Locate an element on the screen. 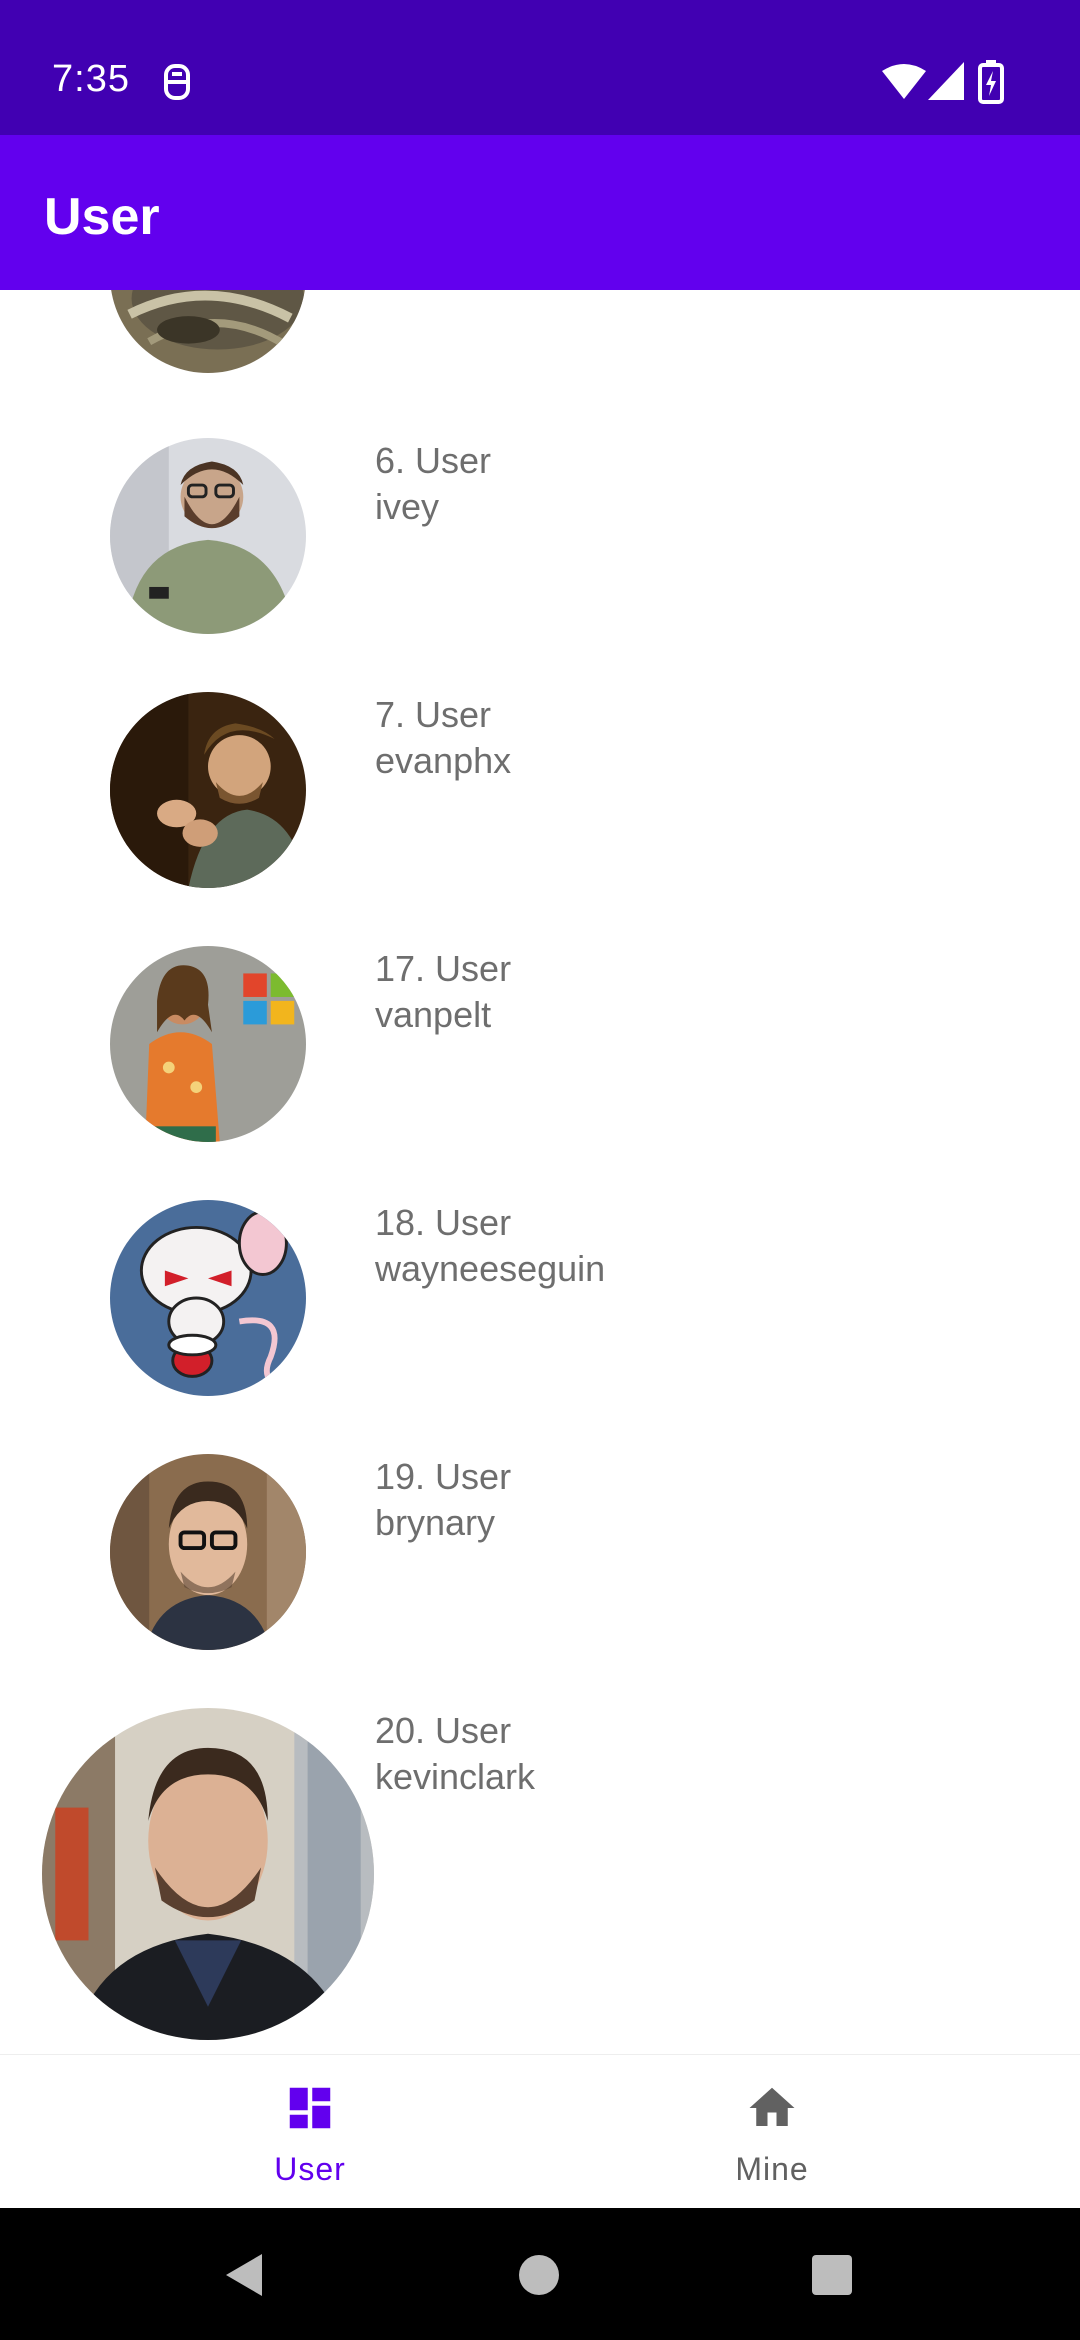  home-circle-icon is located at coordinates (539, 2275).